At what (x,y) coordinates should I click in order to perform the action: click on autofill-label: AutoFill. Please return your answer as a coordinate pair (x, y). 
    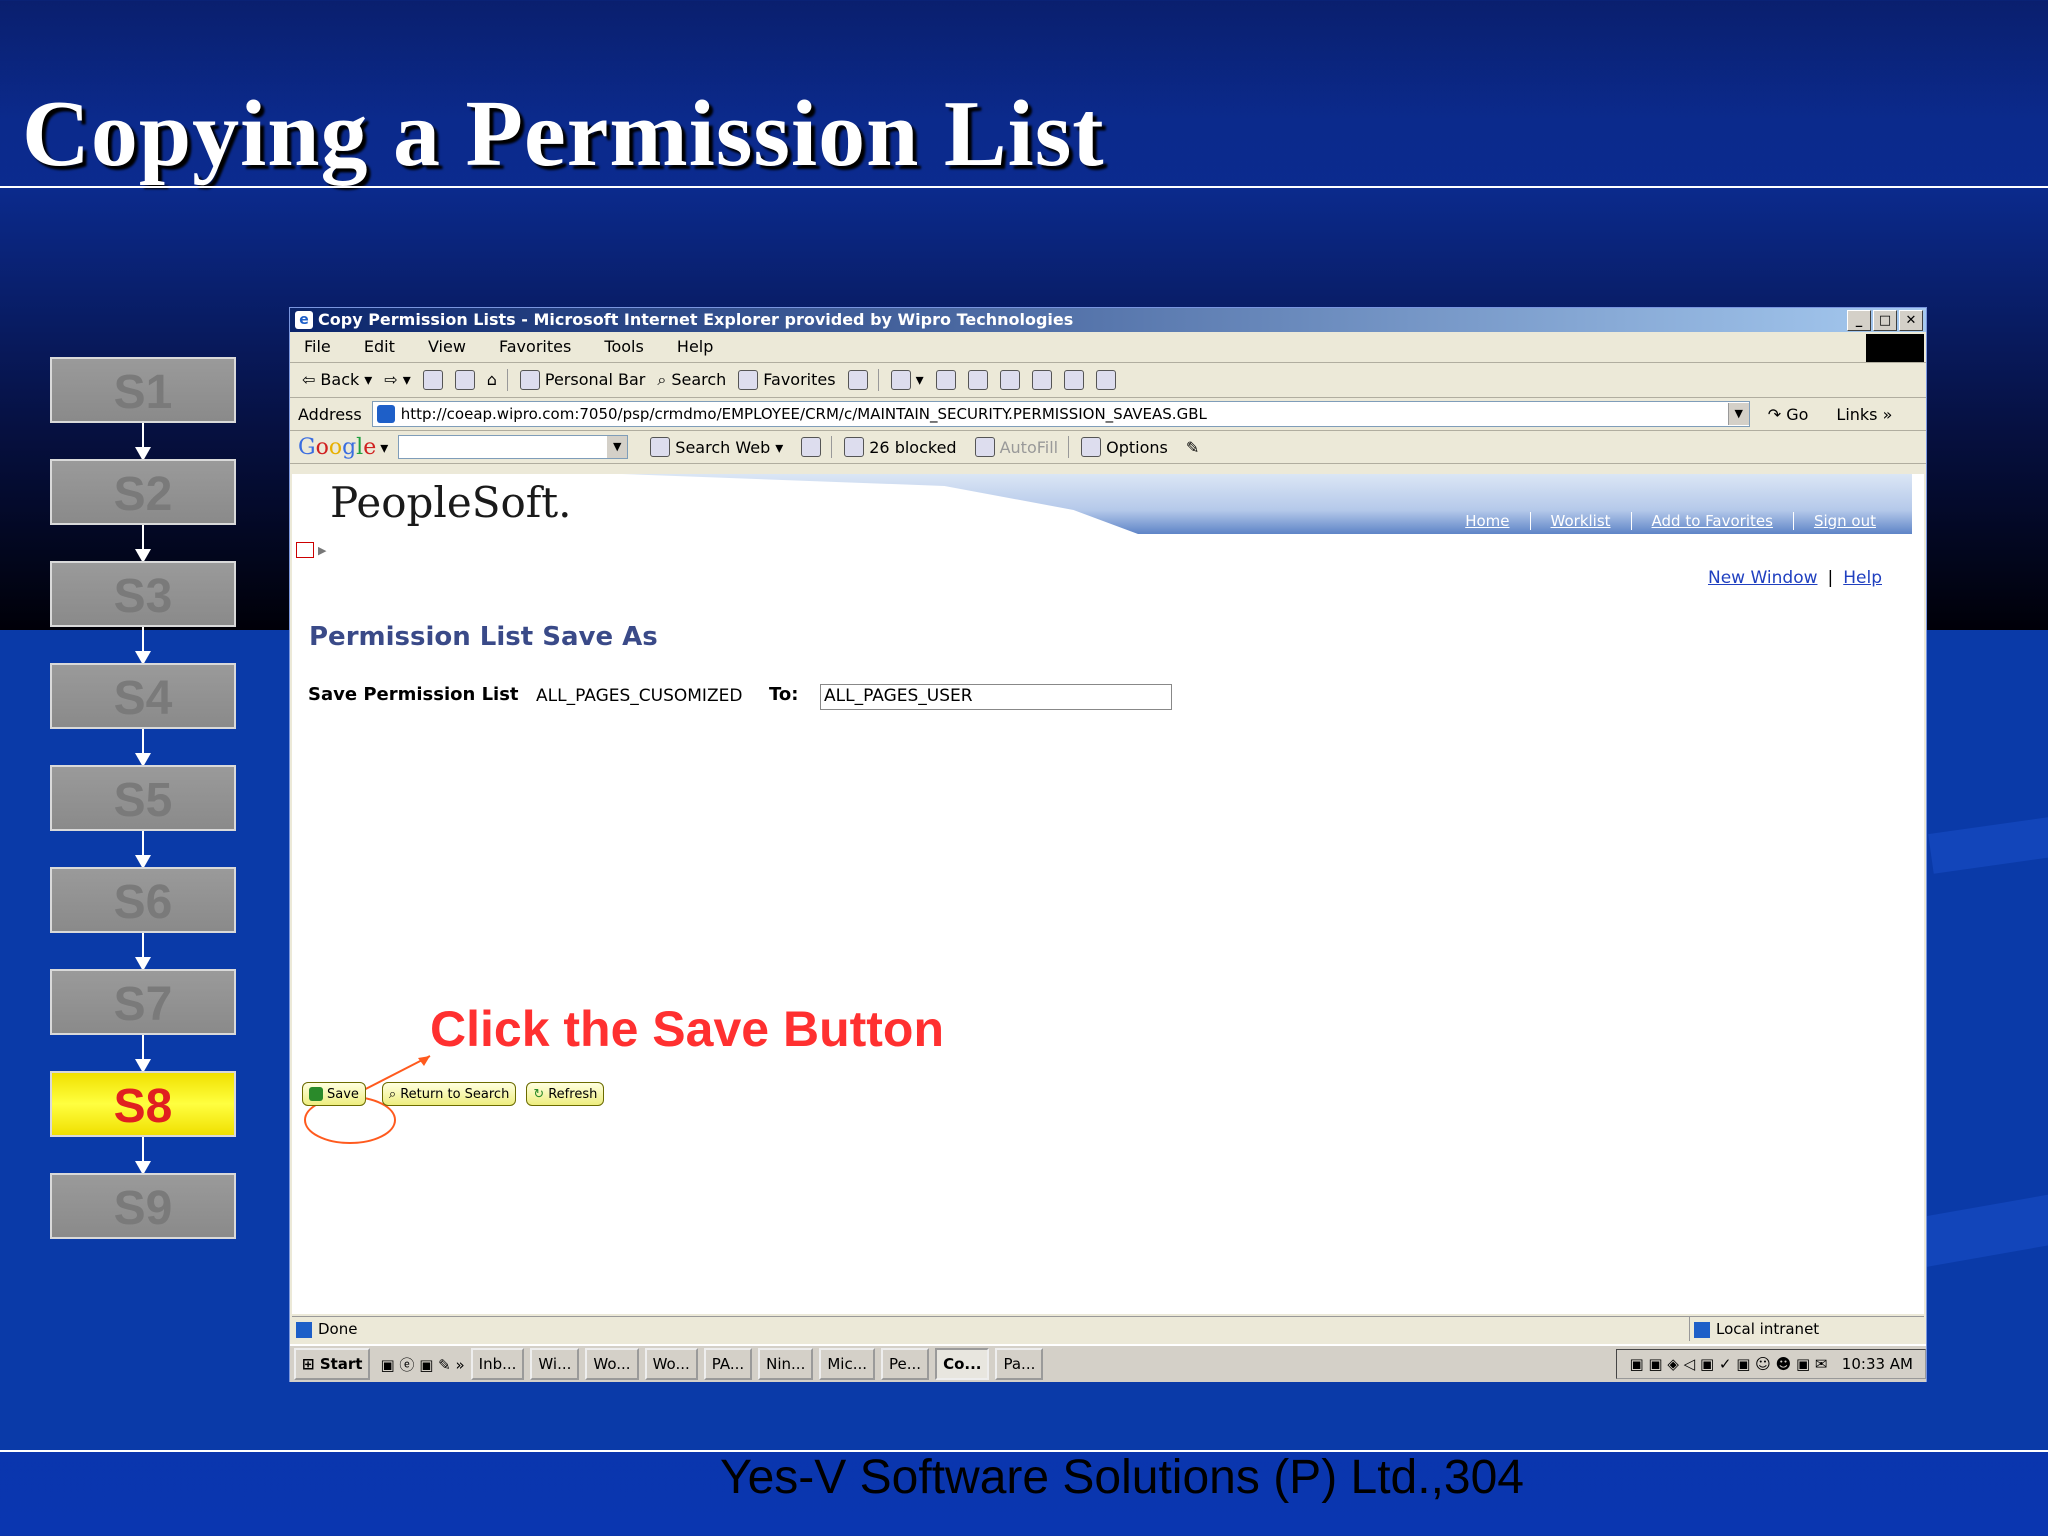
    Looking at the image, I should click on (1029, 447).